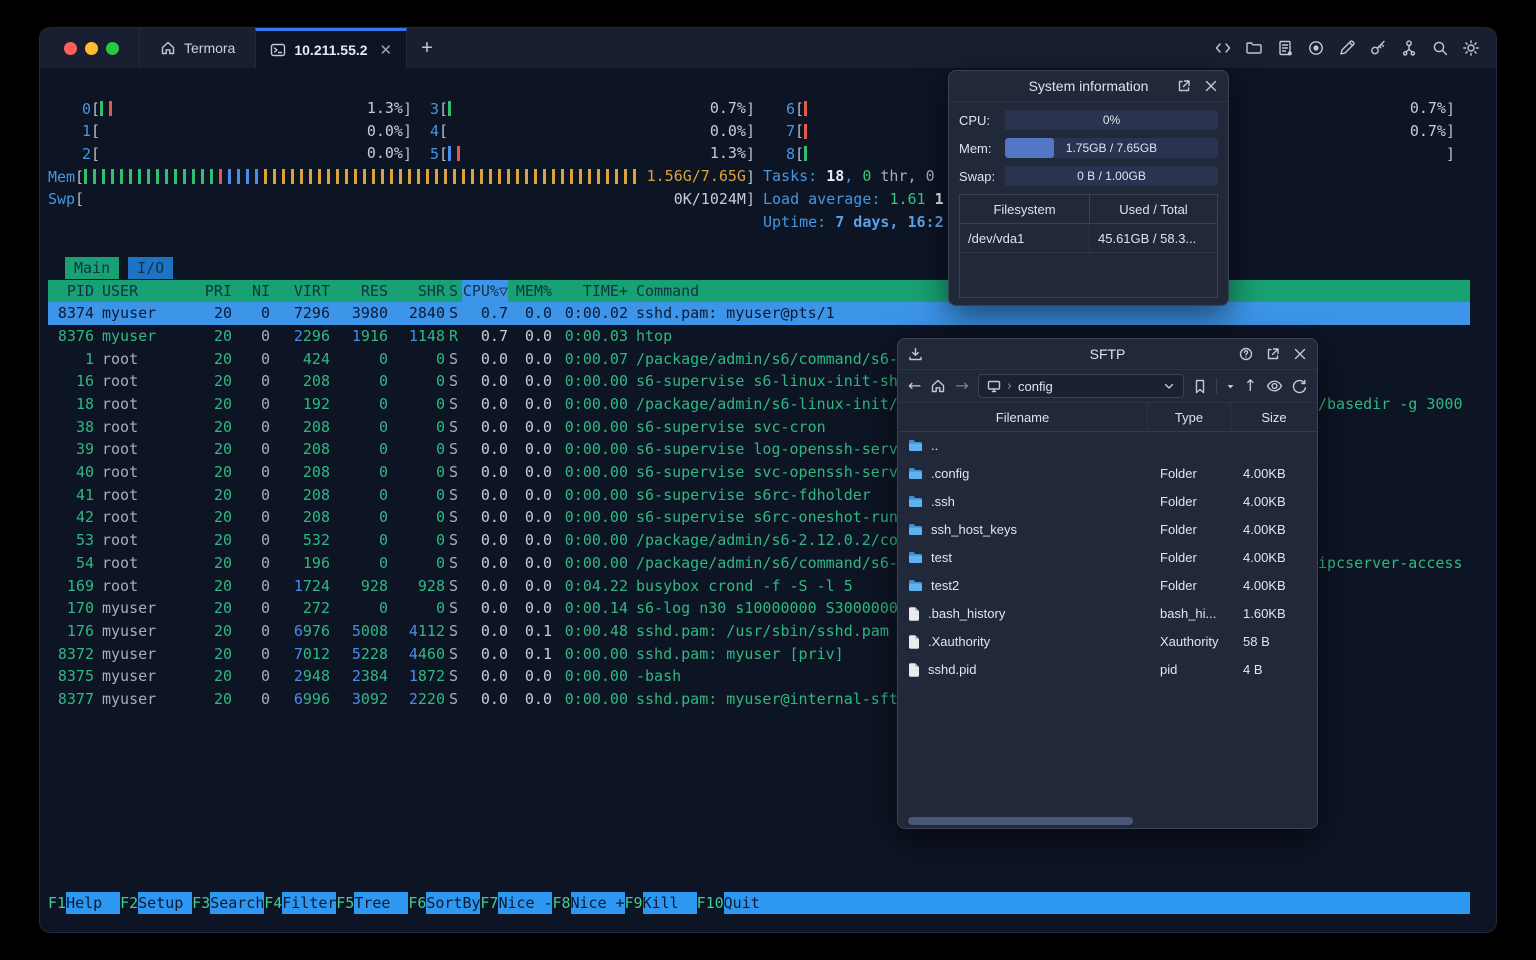 The width and height of the screenshot is (1536, 960). I want to click on fkey-f6: F6, so click(417, 903).